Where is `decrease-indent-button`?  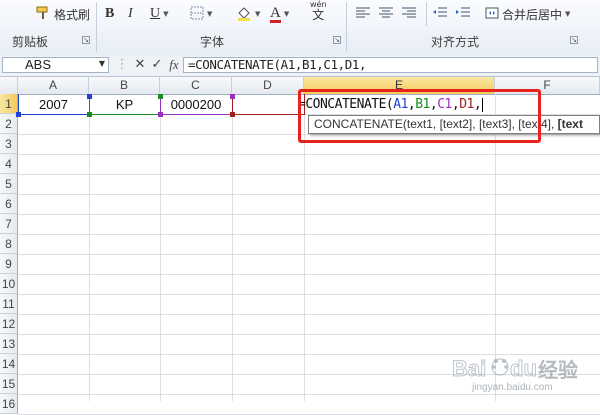 decrease-indent-button is located at coordinates (440, 14).